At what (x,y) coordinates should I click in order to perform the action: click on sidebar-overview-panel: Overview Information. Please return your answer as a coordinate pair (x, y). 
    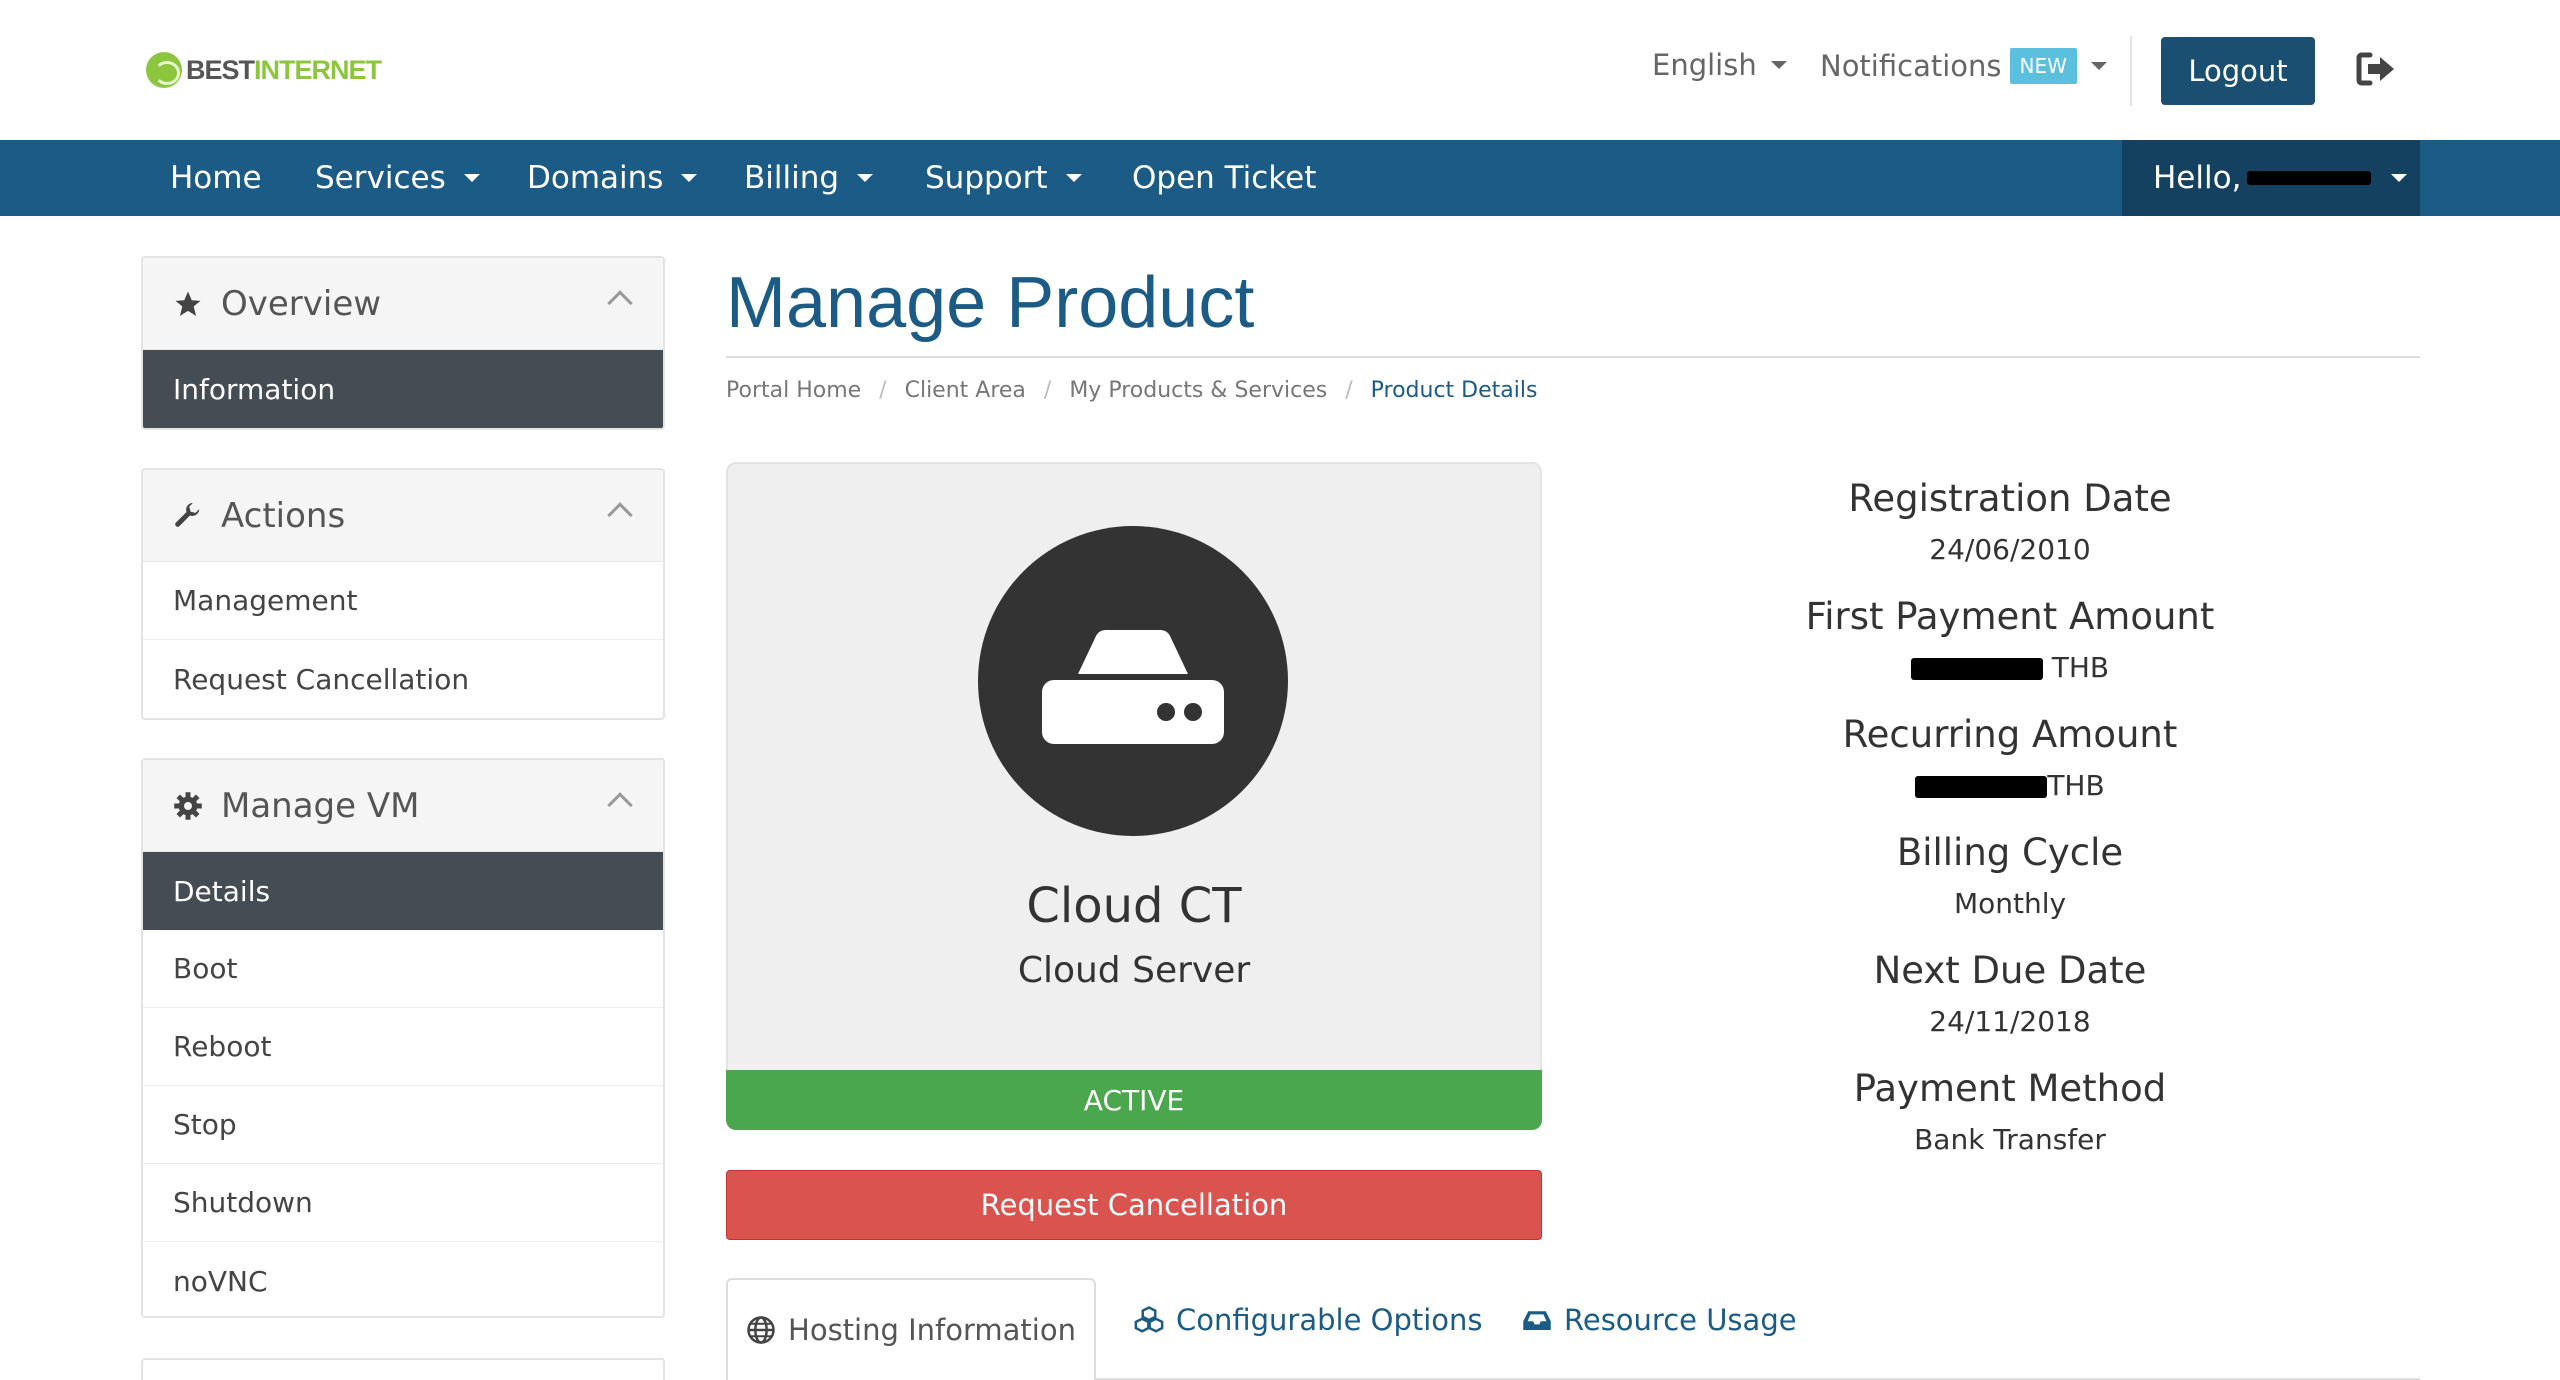
    Looking at the image, I should click on (403, 343).